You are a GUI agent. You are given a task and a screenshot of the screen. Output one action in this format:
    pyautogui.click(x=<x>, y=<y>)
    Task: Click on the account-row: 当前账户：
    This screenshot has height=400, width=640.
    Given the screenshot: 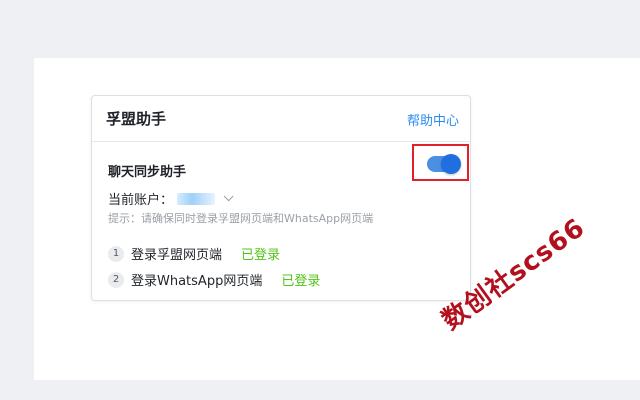 What is the action you would take?
    pyautogui.click(x=171, y=198)
    